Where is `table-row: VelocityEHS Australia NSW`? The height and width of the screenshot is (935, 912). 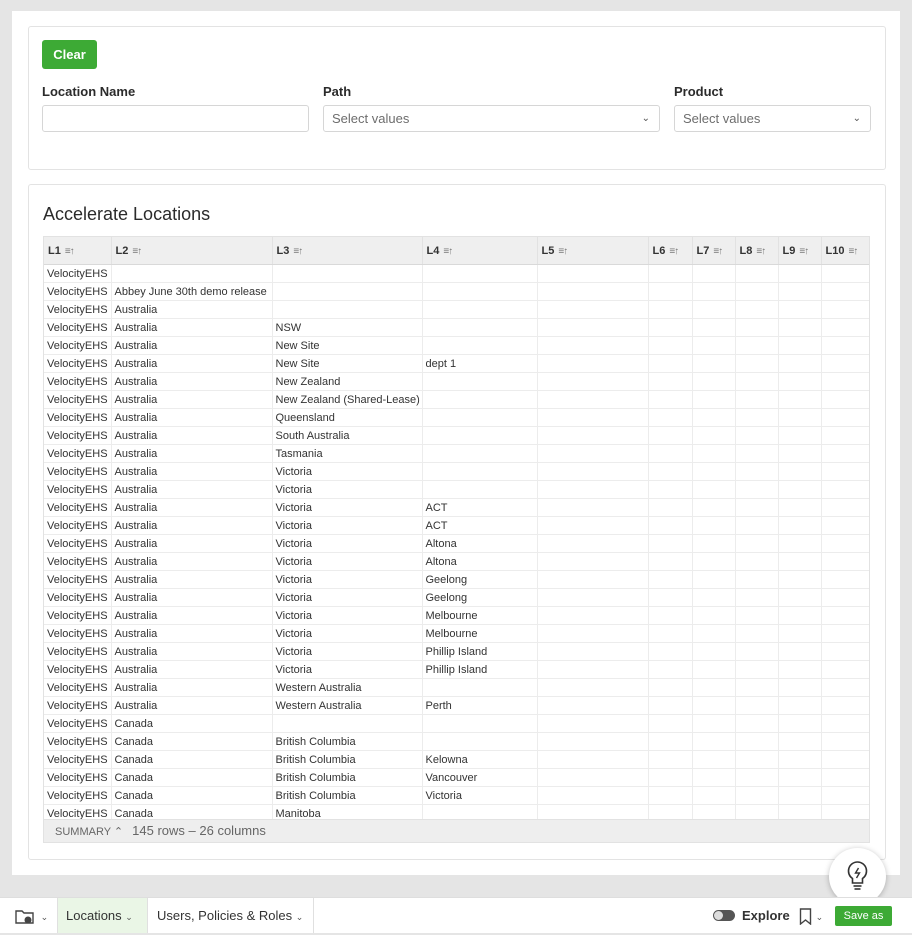
table-row: VelocityEHS Australia NSW is located at coordinates (456, 327).